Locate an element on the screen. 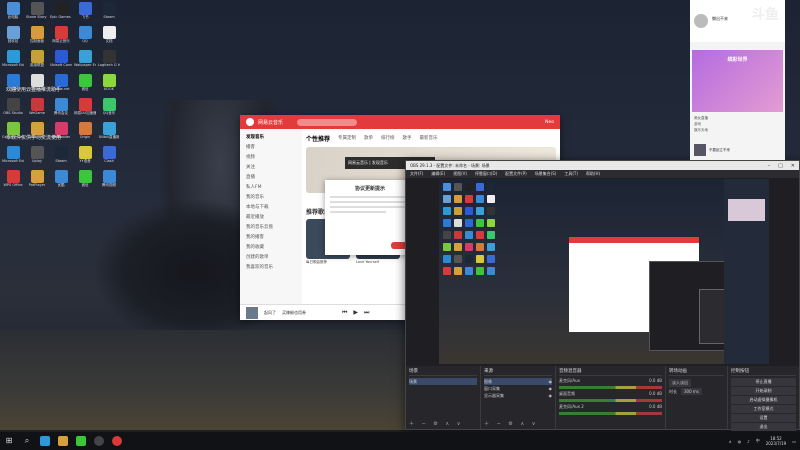  search-icon: ⌕ is located at coordinates (27, 441).